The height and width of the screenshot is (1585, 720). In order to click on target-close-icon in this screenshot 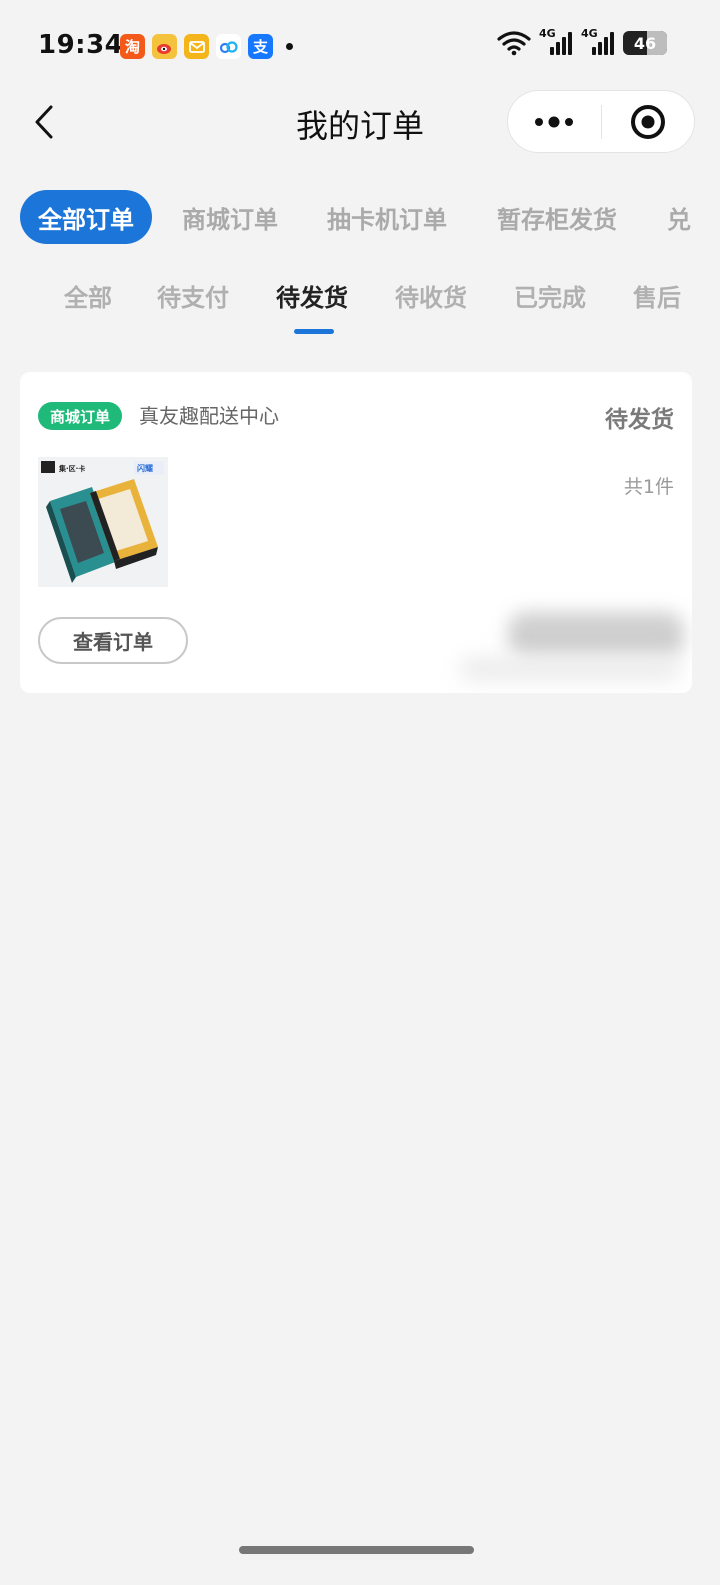, I will do `click(647, 121)`.